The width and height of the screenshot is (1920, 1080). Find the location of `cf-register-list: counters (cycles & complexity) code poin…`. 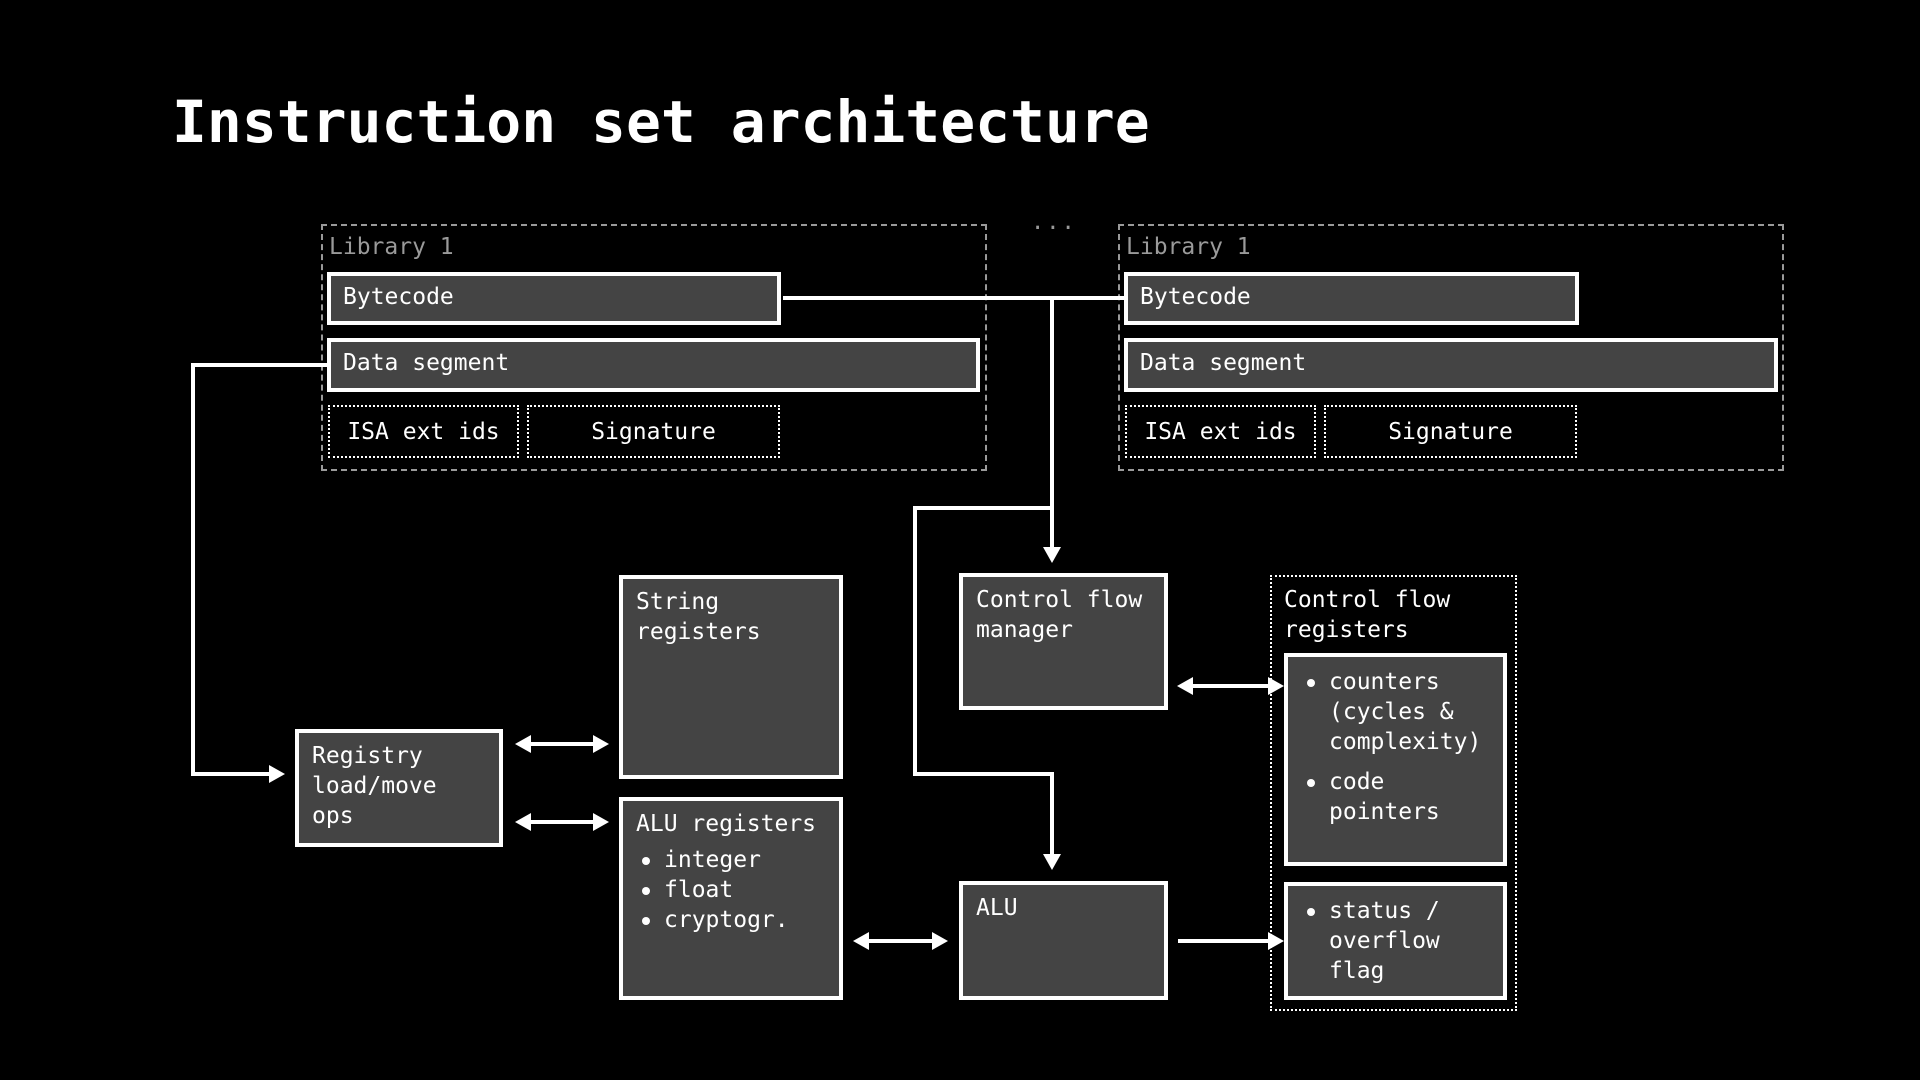

cf-register-list: counters (cycles & complexity) code poin… is located at coordinates (1395, 747).